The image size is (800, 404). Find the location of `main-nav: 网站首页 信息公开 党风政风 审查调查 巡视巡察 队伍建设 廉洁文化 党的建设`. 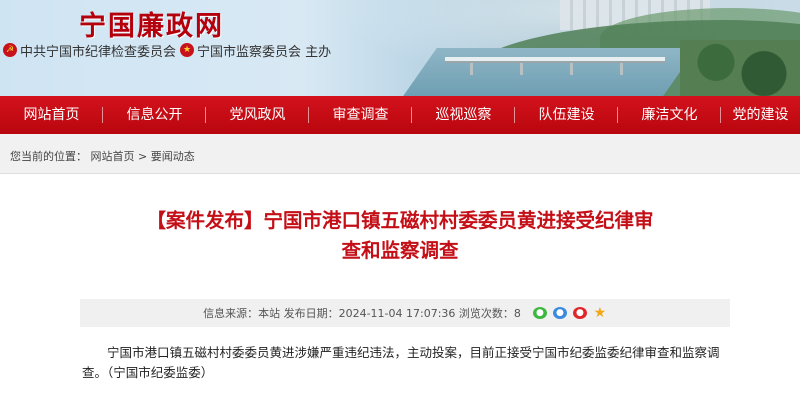

main-nav: 网站首页 信息公开 党风政风 审查调查 巡视巡察 队伍建设 廉洁文化 党的建设 is located at coordinates (400, 115).